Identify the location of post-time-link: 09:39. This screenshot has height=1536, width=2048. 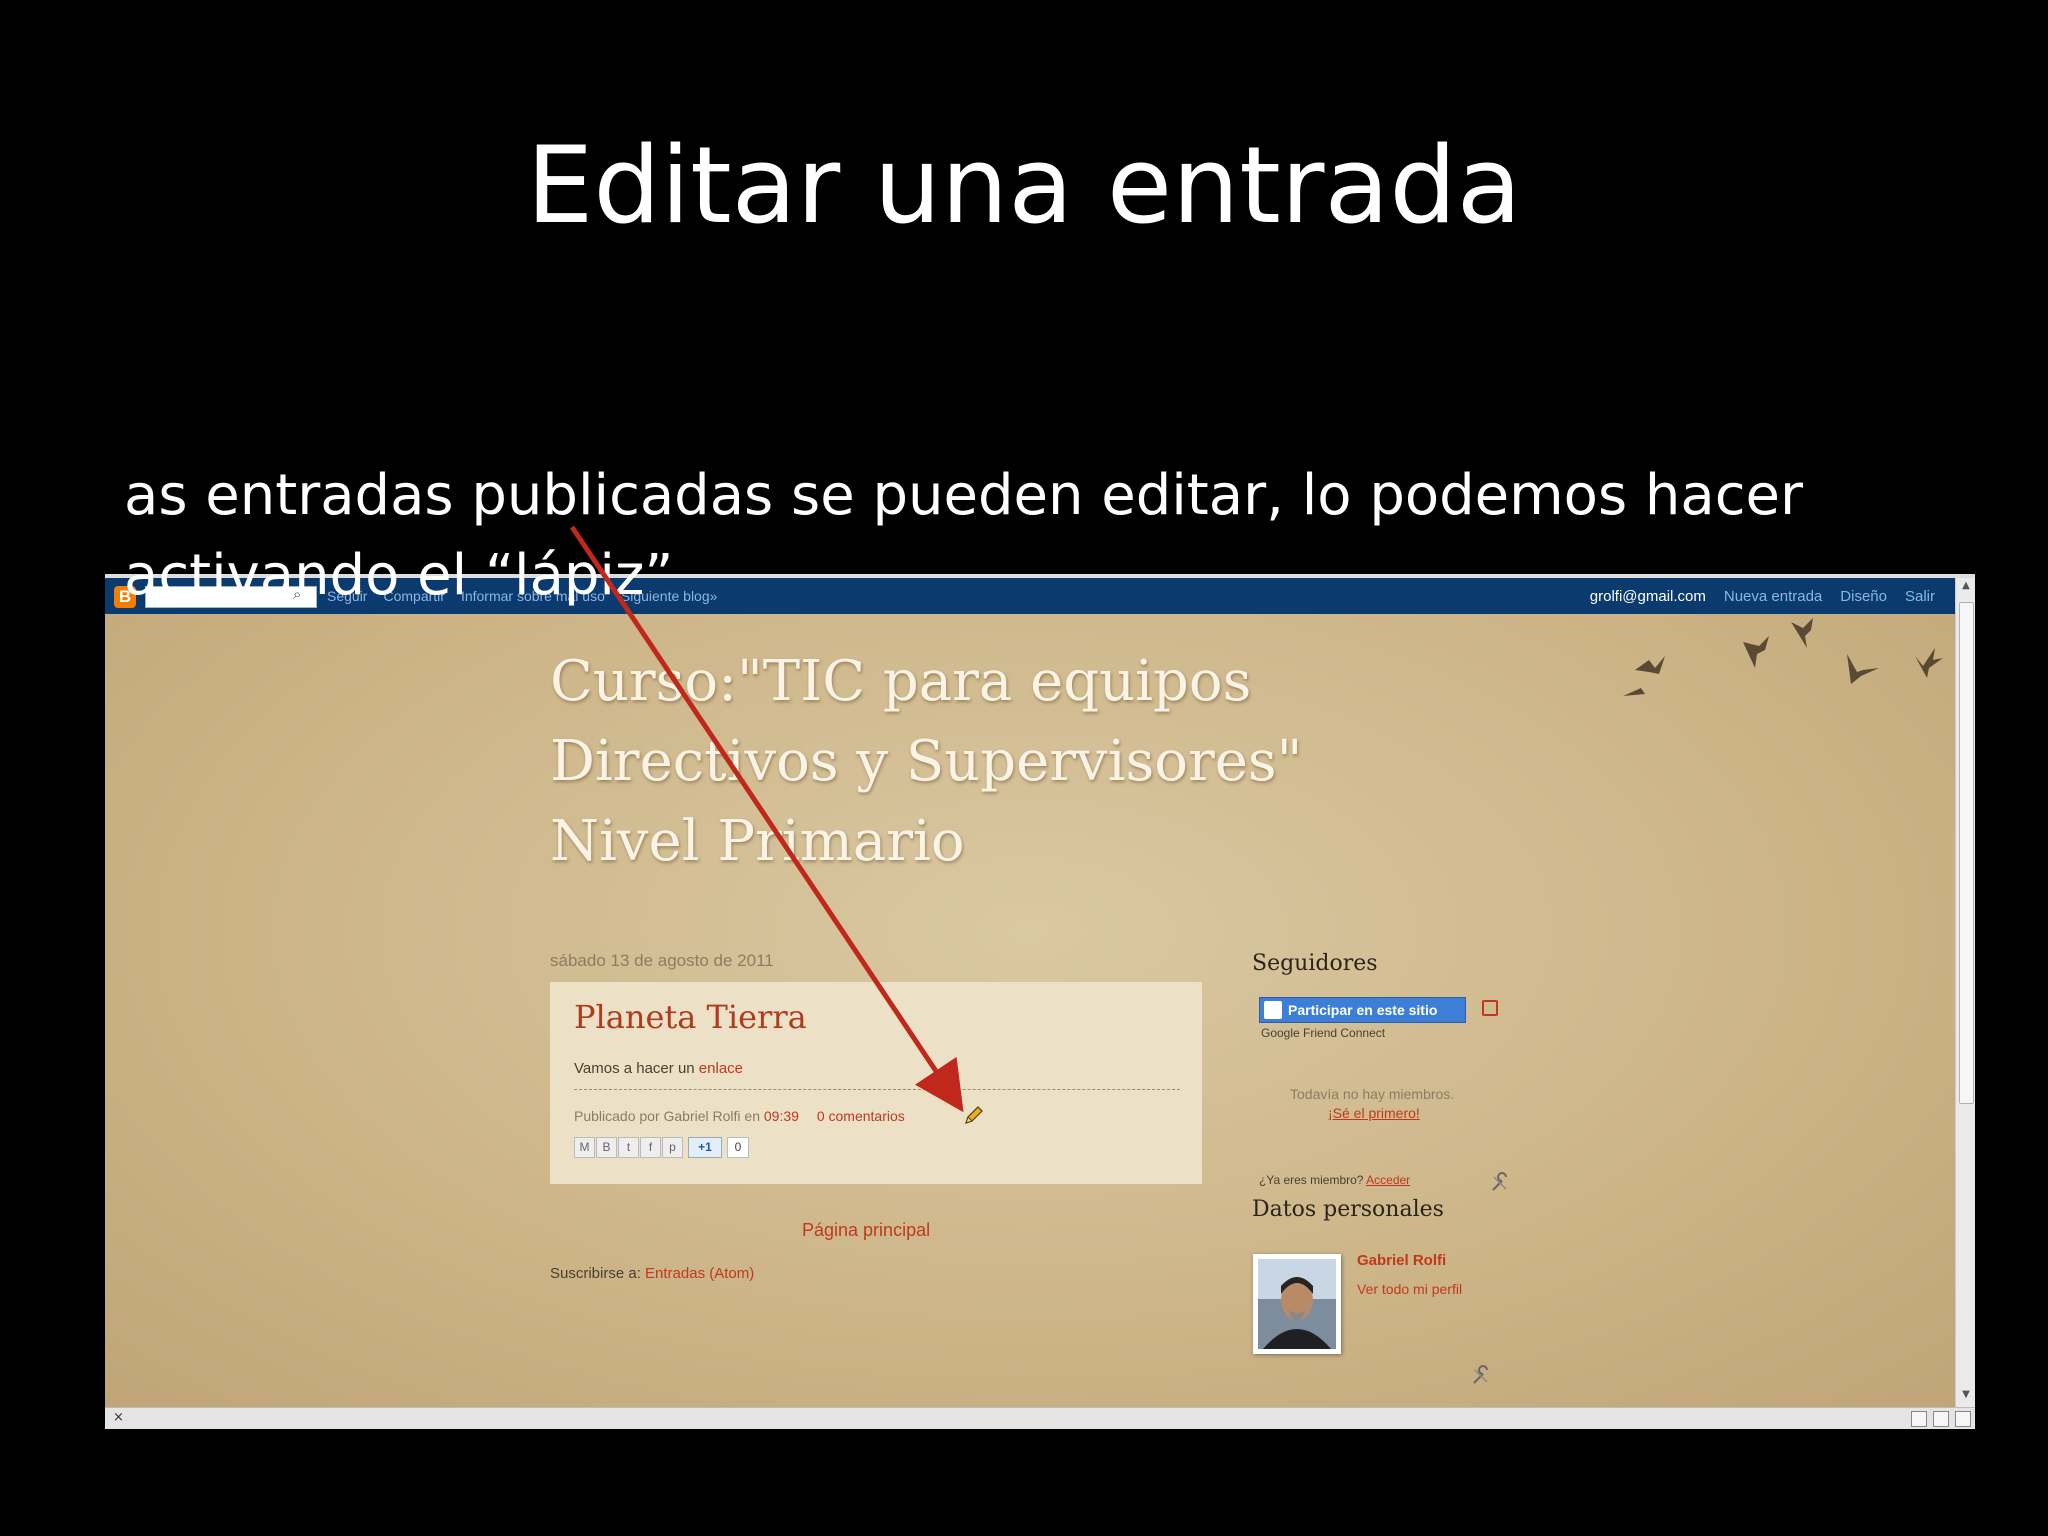
(781, 1116).